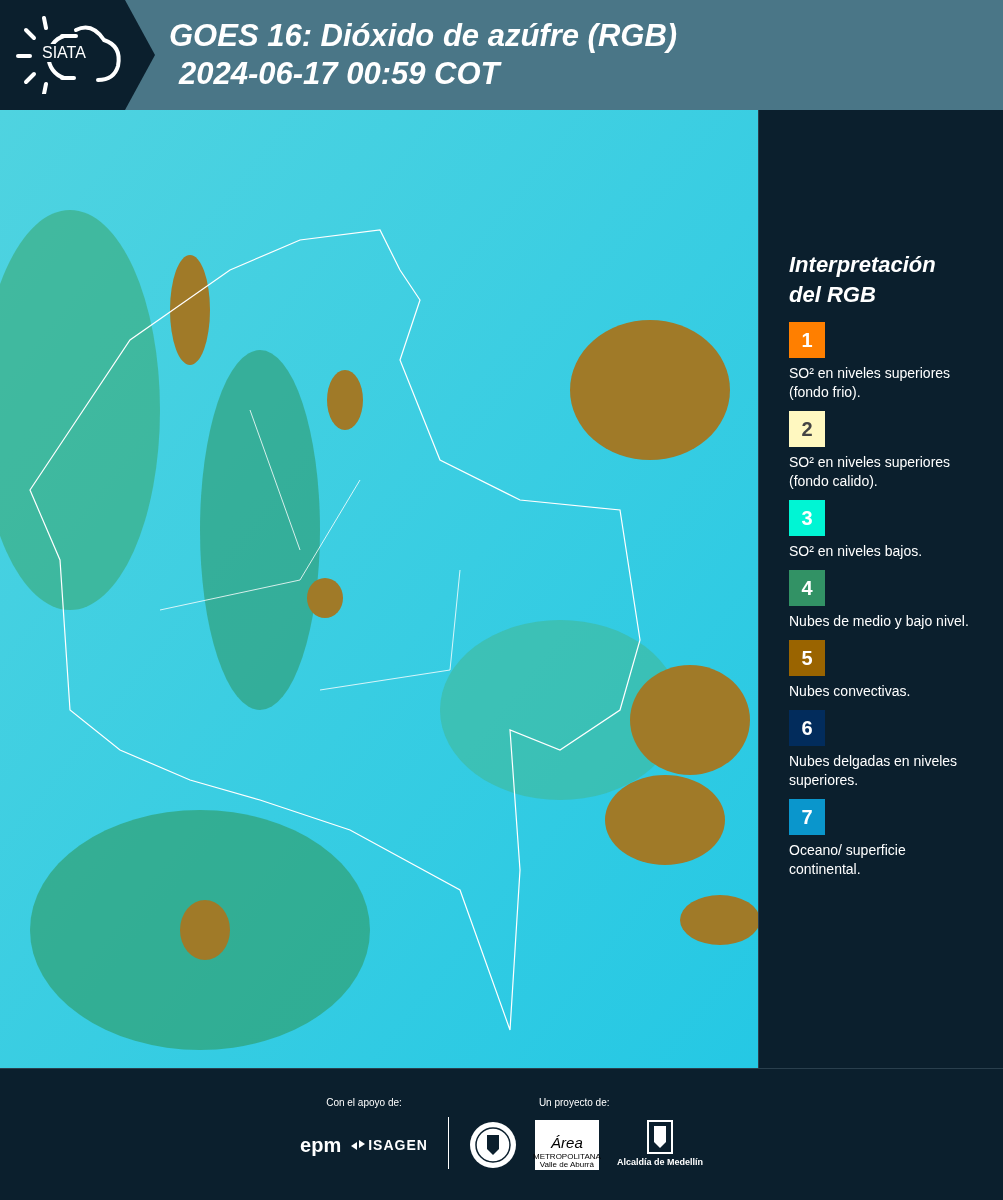  Describe the element at coordinates (659, 1163) in the screenshot. I see `alcaldia-logo-text: Alcaldía de Medellín` at that location.